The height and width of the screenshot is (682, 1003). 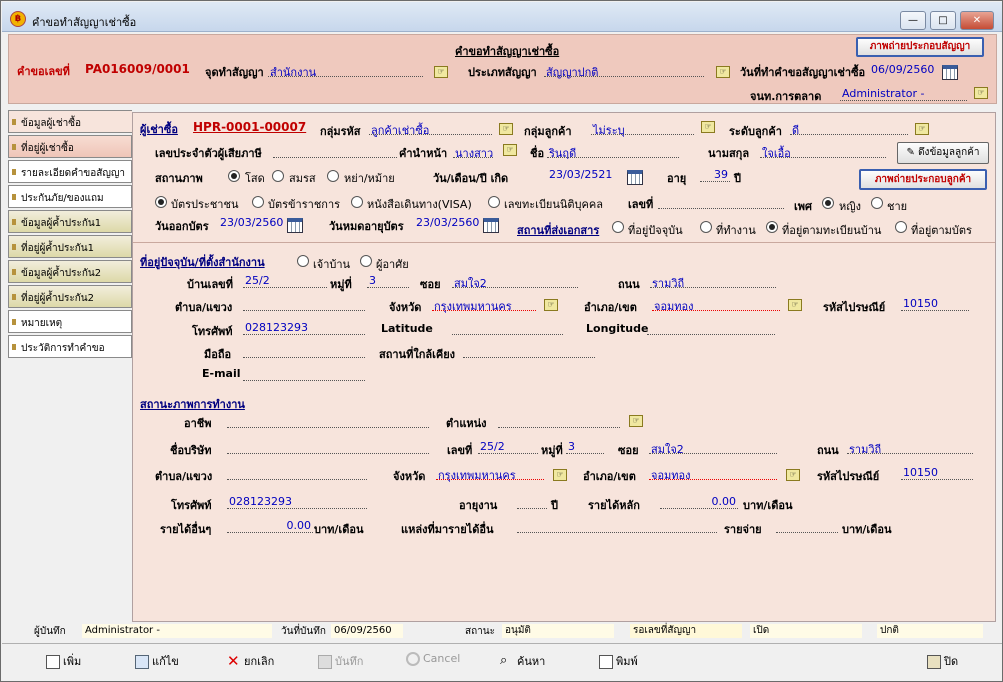 What do you see at coordinates (161, 202) in the screenshot?
I see `idtype-citizen-radio` at bounding box center [161, 202].